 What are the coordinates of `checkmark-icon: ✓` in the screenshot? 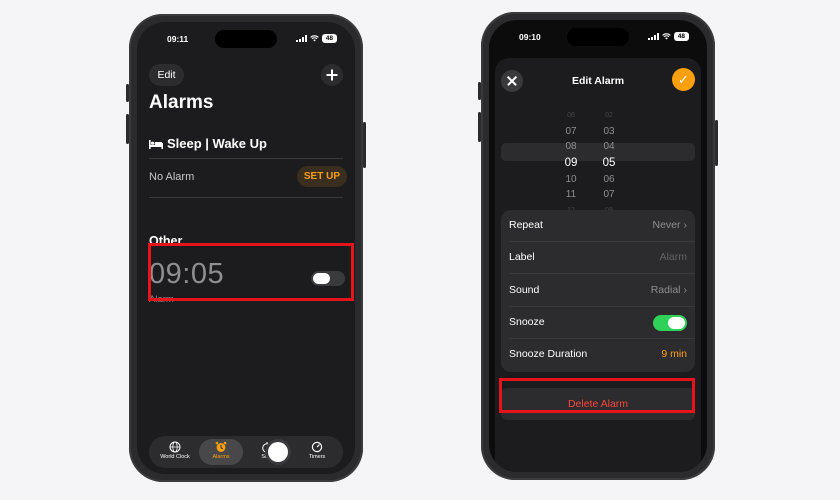 It's located at (683, 79).